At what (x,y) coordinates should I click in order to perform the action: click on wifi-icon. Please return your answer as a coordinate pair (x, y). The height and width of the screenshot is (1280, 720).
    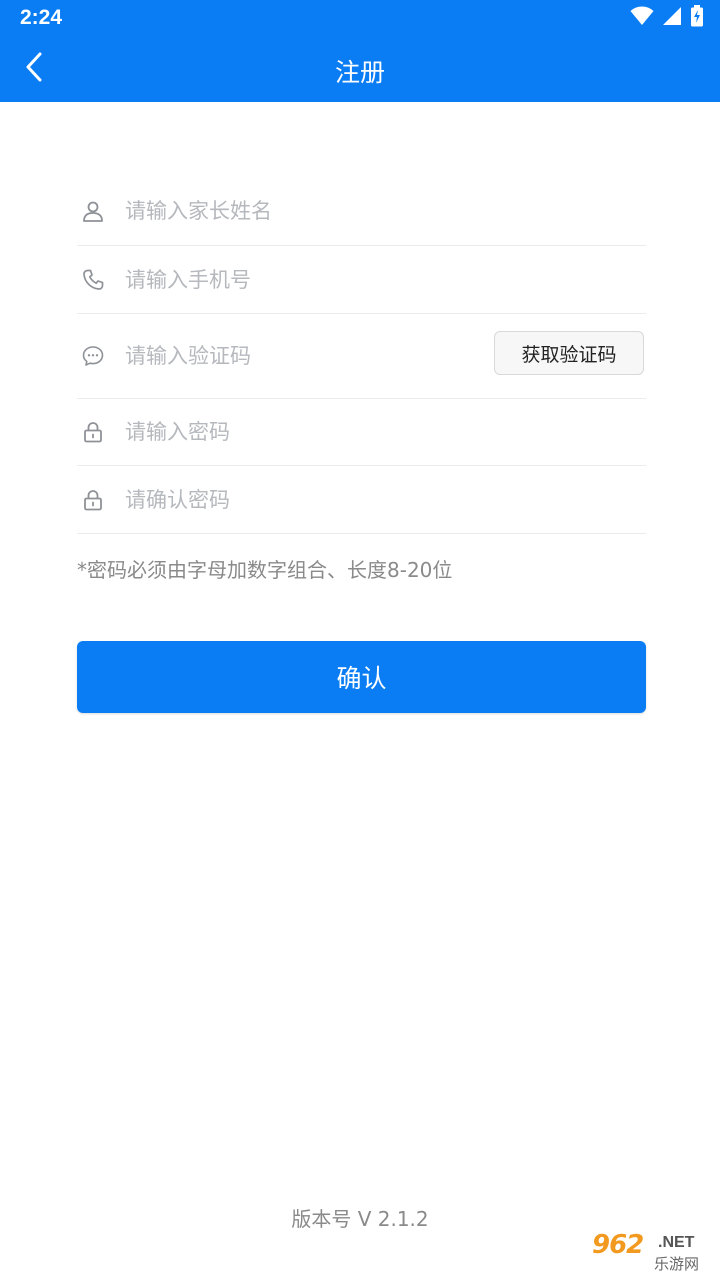
    Looking at the image, I should click on (642, 18).